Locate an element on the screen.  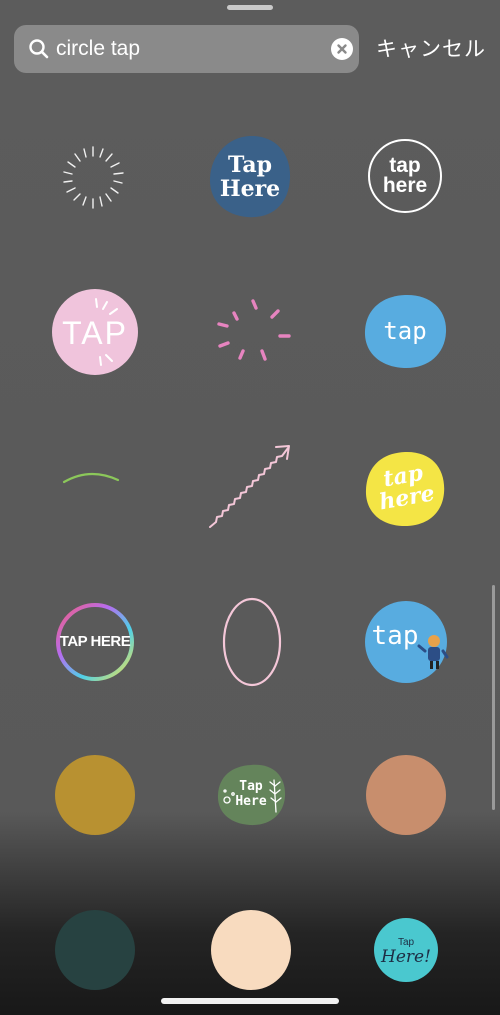
sticker-dark-teal-circle is located at coordinates (95, 950).